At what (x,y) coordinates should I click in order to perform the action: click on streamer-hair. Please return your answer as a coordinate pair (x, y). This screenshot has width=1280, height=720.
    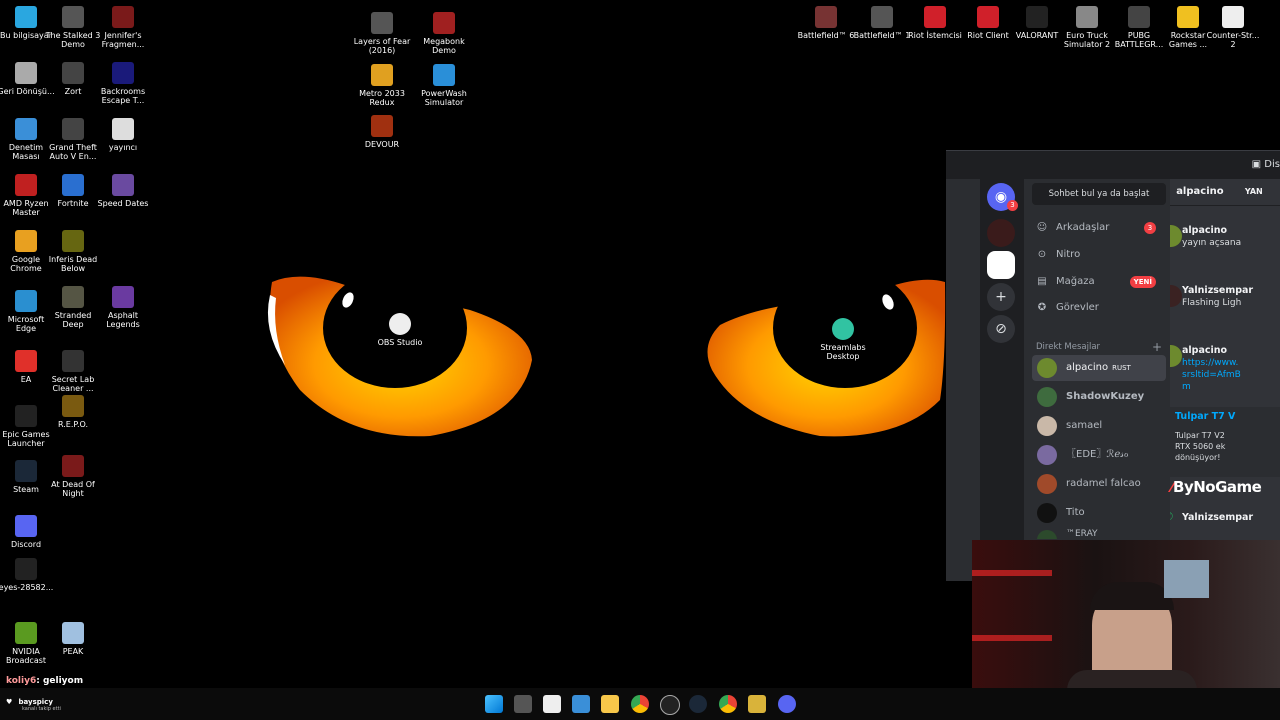
    Looking at the image, I should click on (1132, 596).